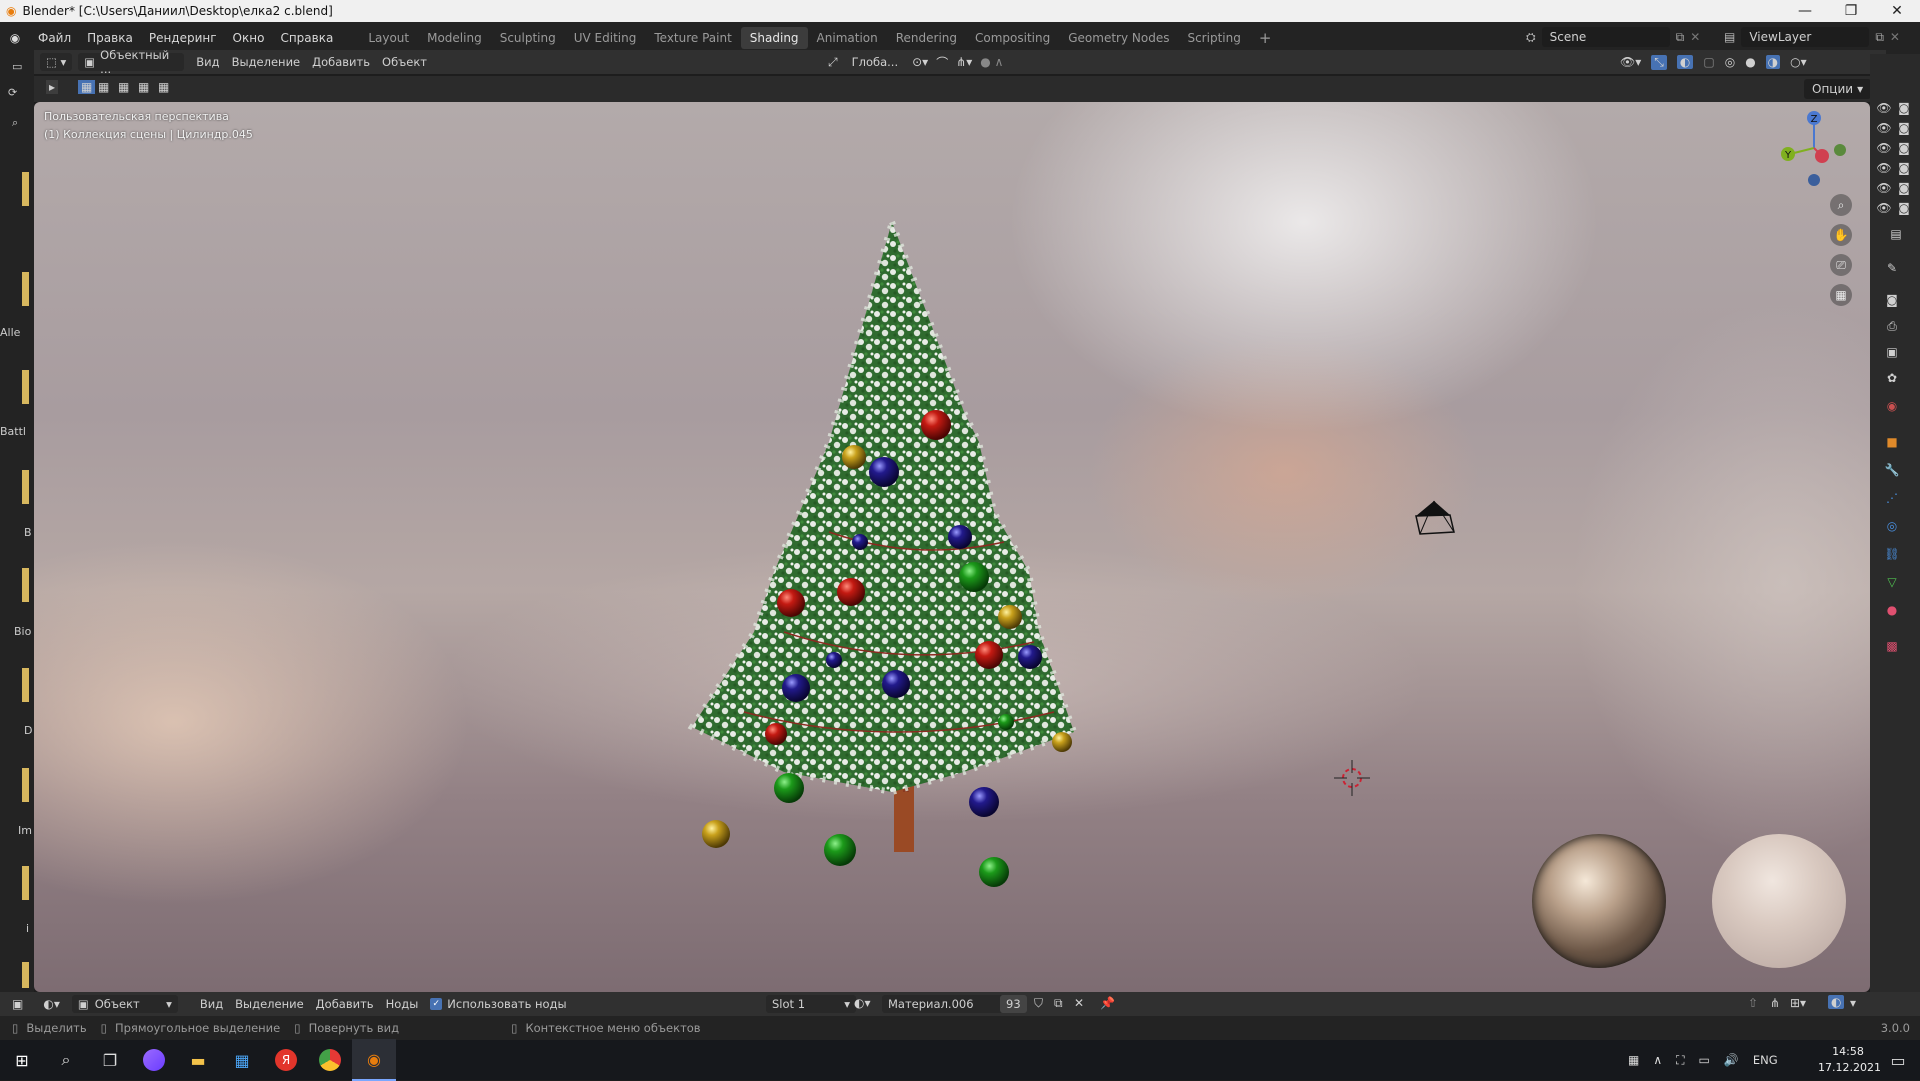 This screenshot has width=1920, height=1081. What do you see at coordinates (862, 1003) in the screenshot?
I see `material-browse-icon: ◐▾` at bounding box center [862, 1003].